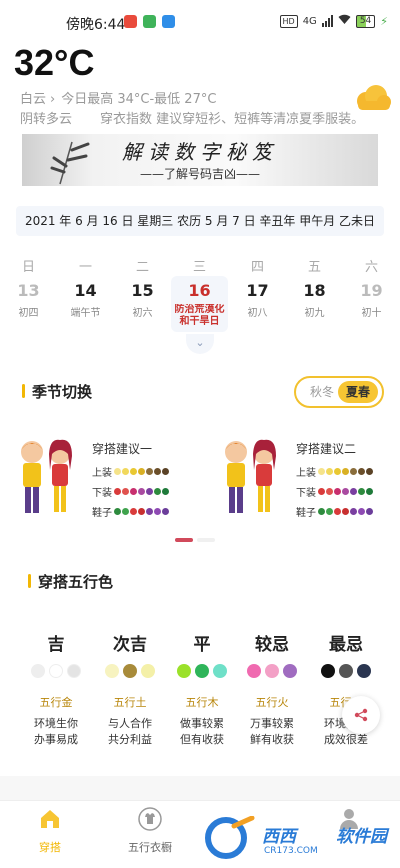 This screenshot has width=400, height=868. Describe the element at coordinates (142, 313) in the screenshot. I see `lunar-label: 初六` at that location.